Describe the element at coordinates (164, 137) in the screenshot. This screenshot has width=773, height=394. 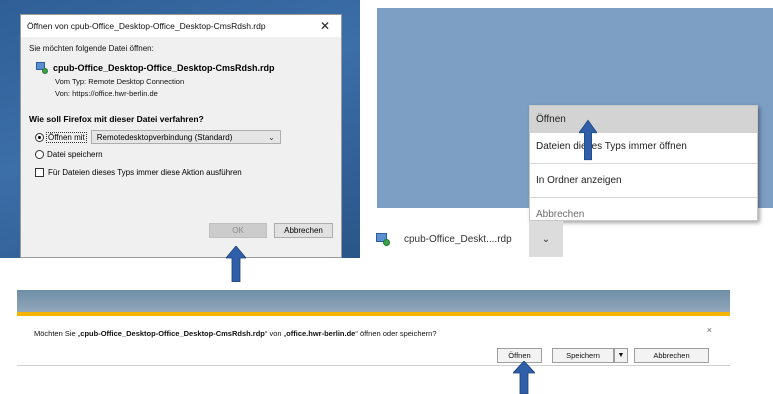
I see `open-with-app-value: Remotedesktopverbindung (Standard)` at that location.